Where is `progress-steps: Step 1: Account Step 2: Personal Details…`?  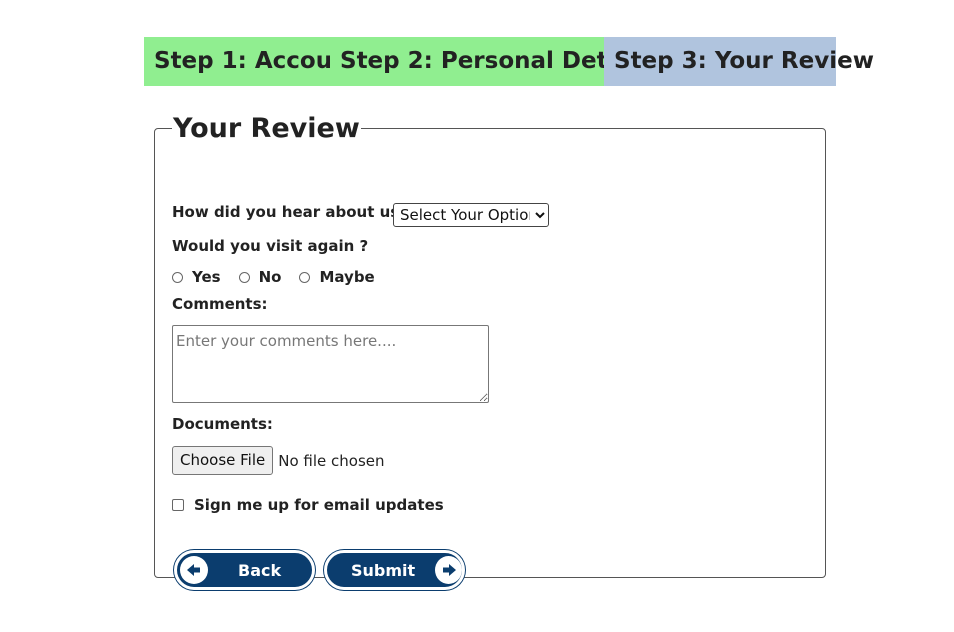
progress-steps: Step 1: Account Step 2: Personal Details… is located at coordinates (509, 61).